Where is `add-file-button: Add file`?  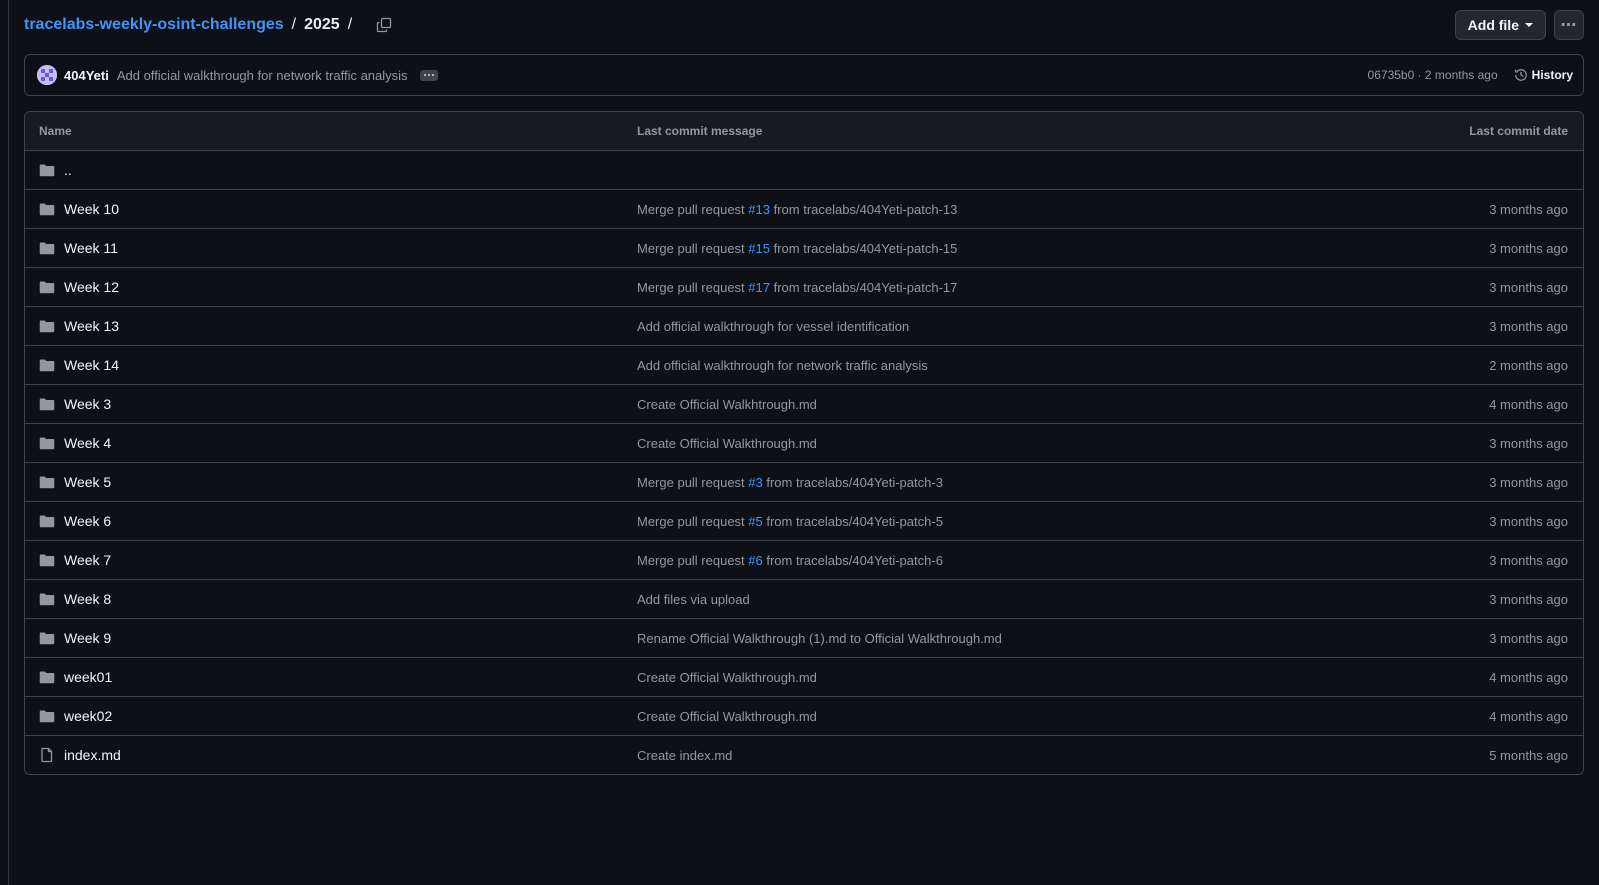
add-file-button: Add file is located at coordinates (1500, 25).